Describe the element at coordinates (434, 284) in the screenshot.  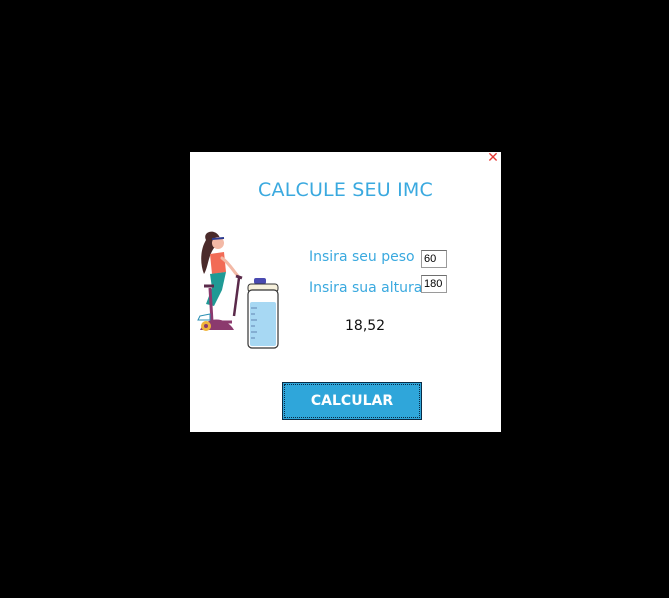
I see `height-input` at that location.